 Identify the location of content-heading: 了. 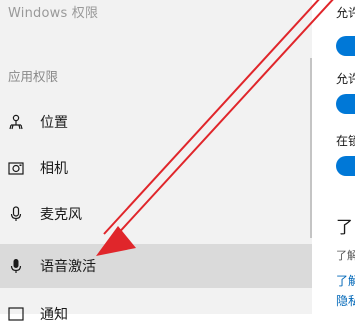
(344, 228).